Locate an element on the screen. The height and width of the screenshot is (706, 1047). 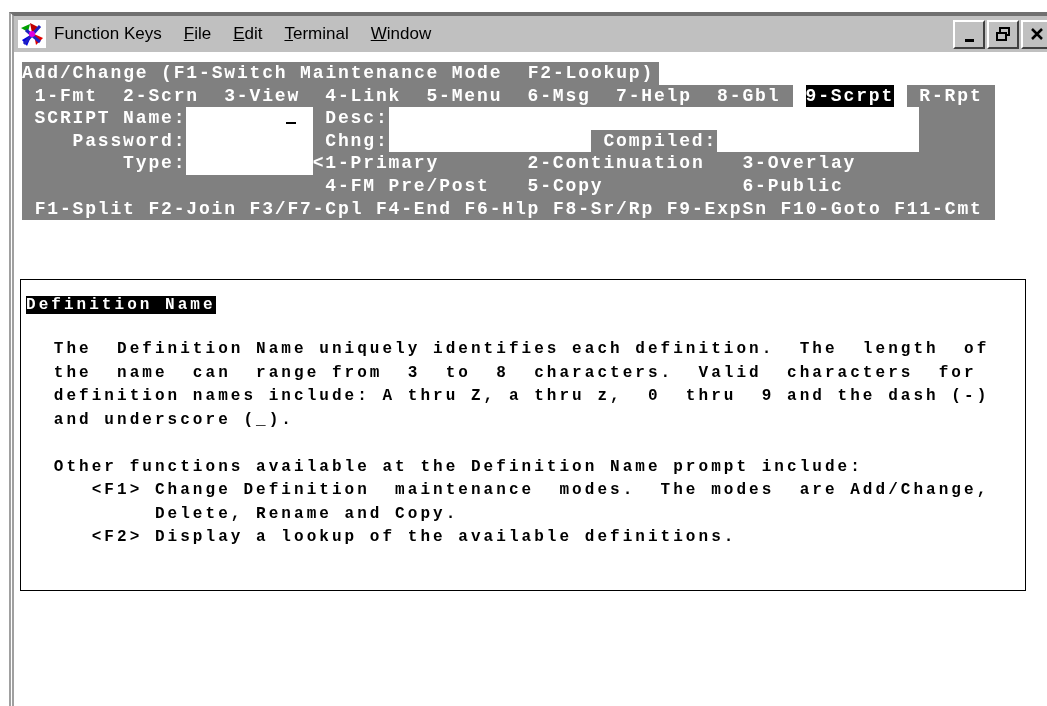
menu-item: Edit is located at coordinates (248, 34).